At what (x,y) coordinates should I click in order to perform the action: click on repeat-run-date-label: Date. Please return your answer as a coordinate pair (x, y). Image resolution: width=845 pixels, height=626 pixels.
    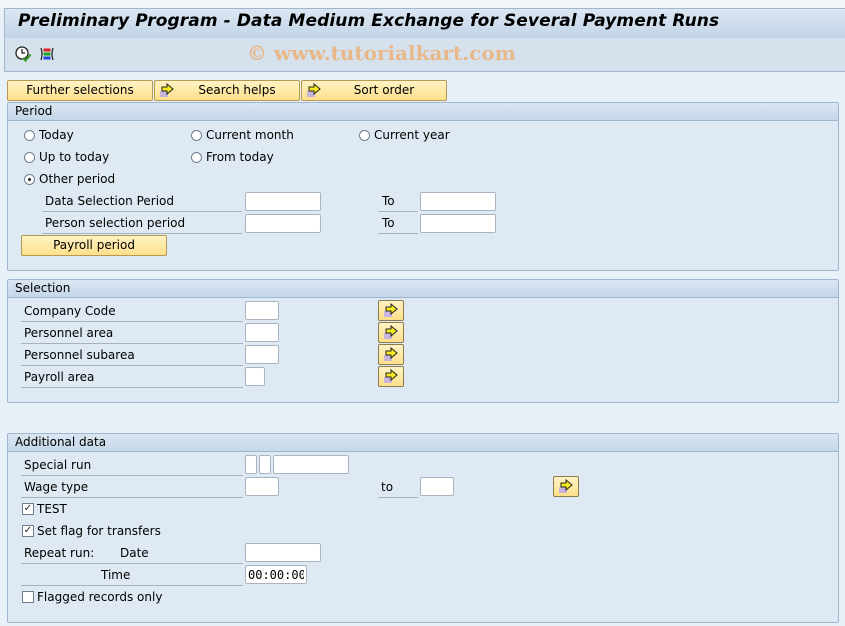
    Looking at the image, I should click on (134, 553).